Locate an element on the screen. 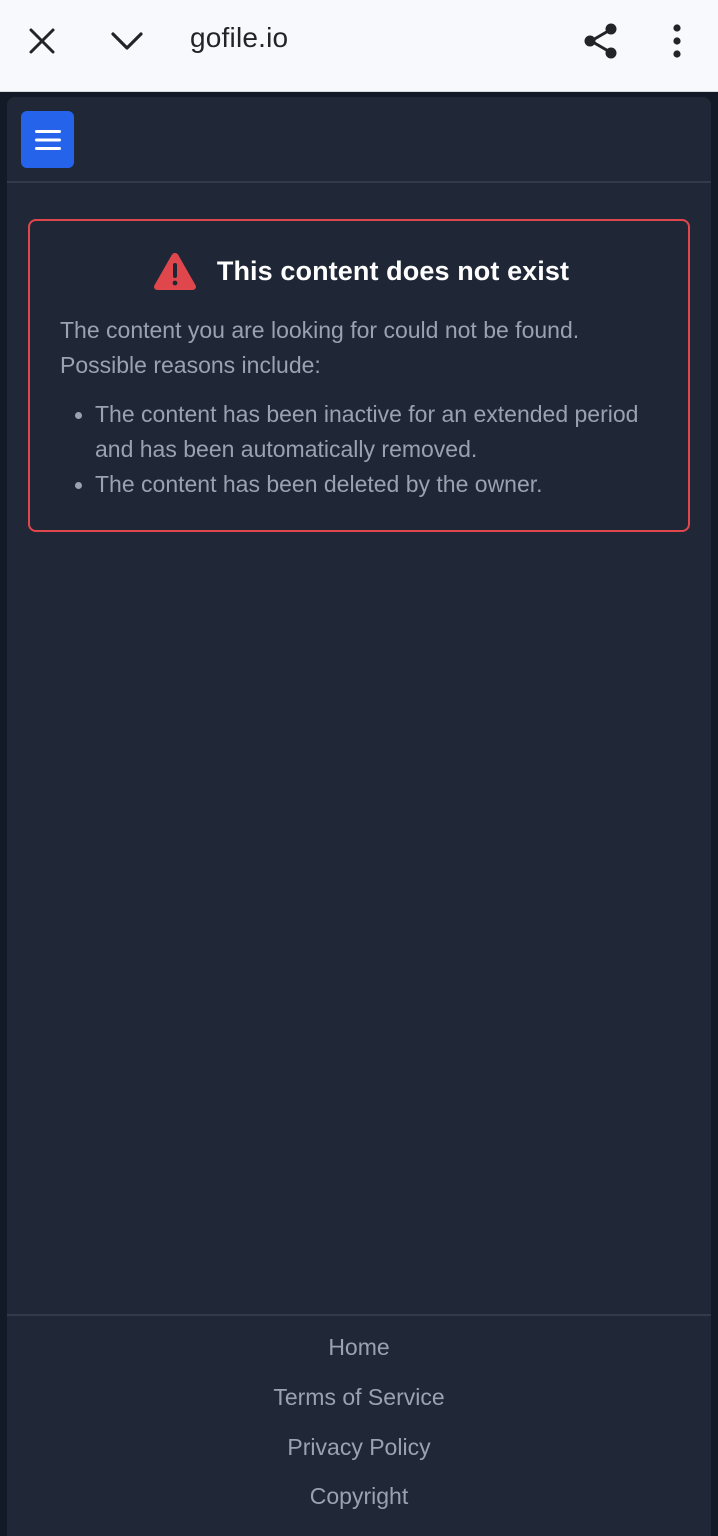  page-header is located at coordinates (359, 140).